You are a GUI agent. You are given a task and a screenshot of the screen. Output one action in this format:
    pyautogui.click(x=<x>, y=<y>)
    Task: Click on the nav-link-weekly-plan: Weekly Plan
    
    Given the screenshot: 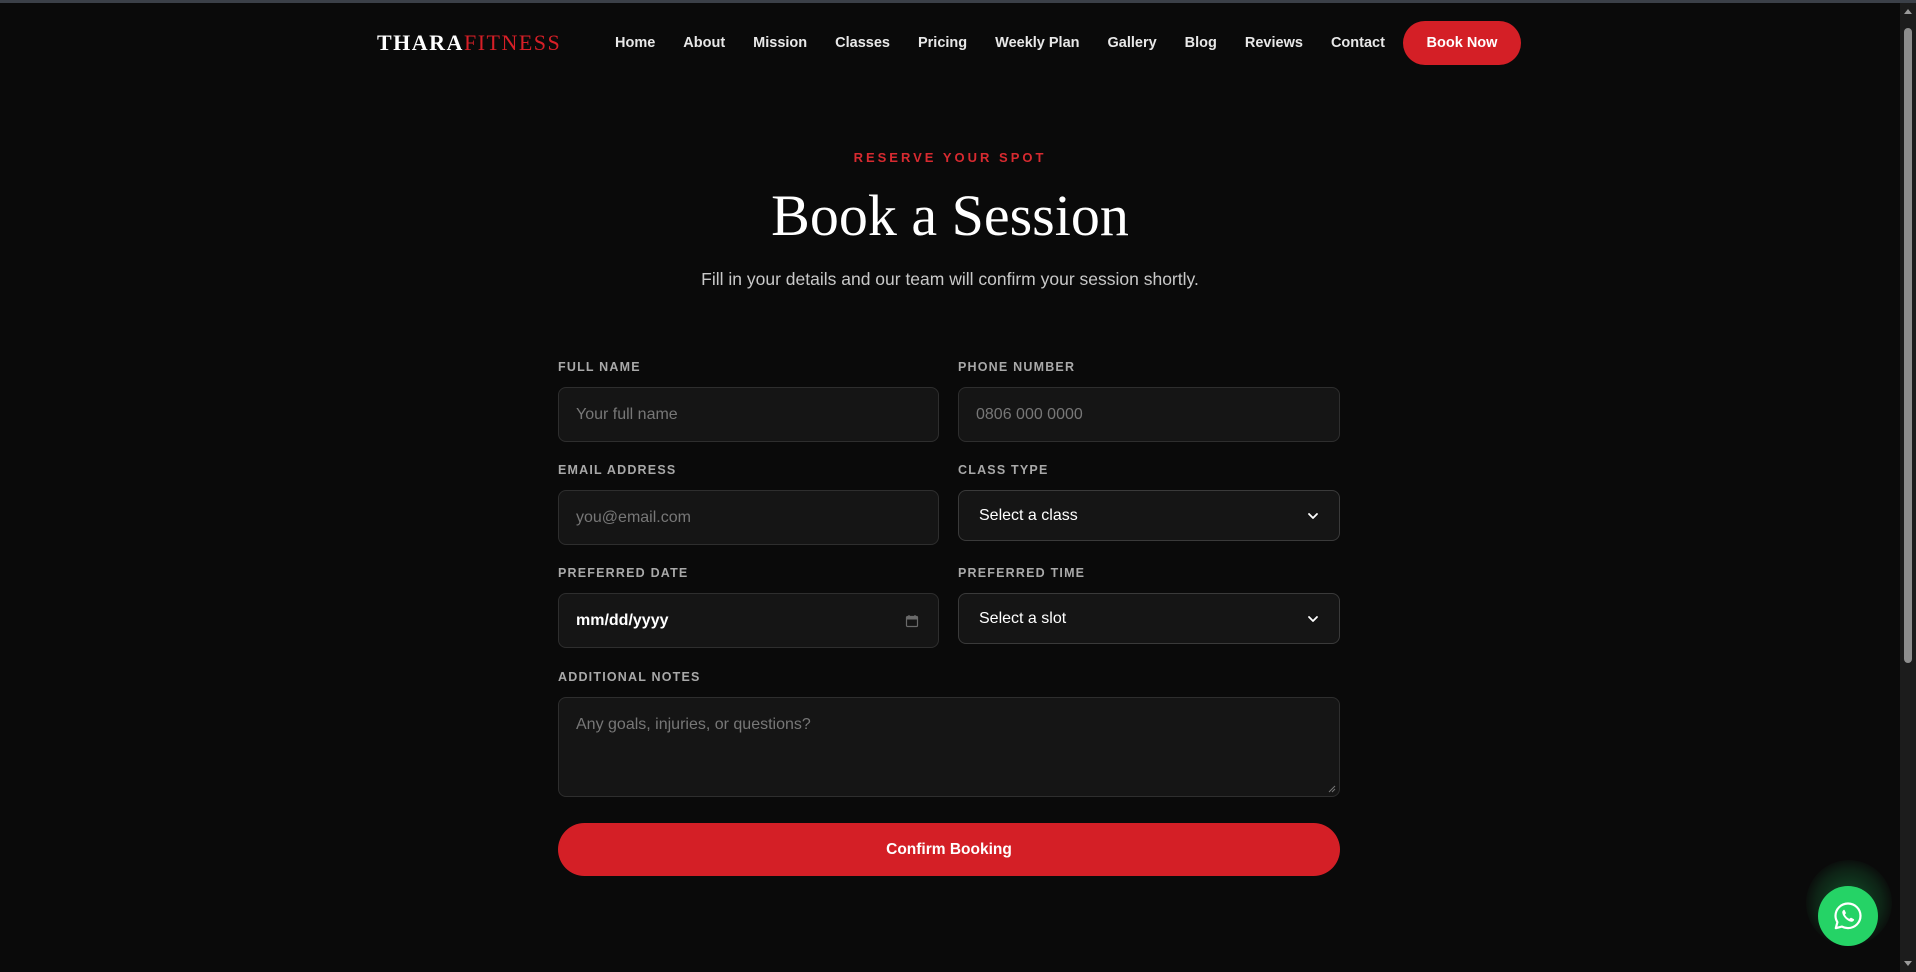 What is the action you would take?
    pyautogui.click(x=1037, y=43)
    